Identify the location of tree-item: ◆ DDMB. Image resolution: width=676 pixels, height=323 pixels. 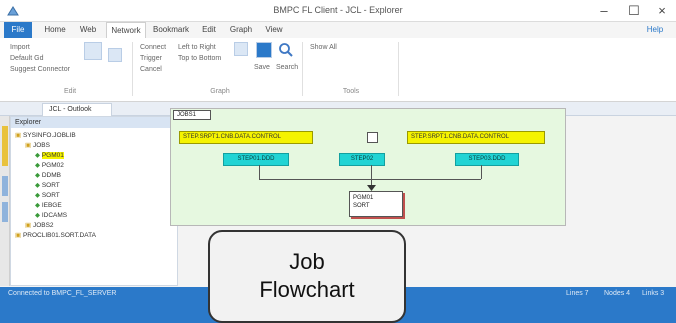
(48, 175).